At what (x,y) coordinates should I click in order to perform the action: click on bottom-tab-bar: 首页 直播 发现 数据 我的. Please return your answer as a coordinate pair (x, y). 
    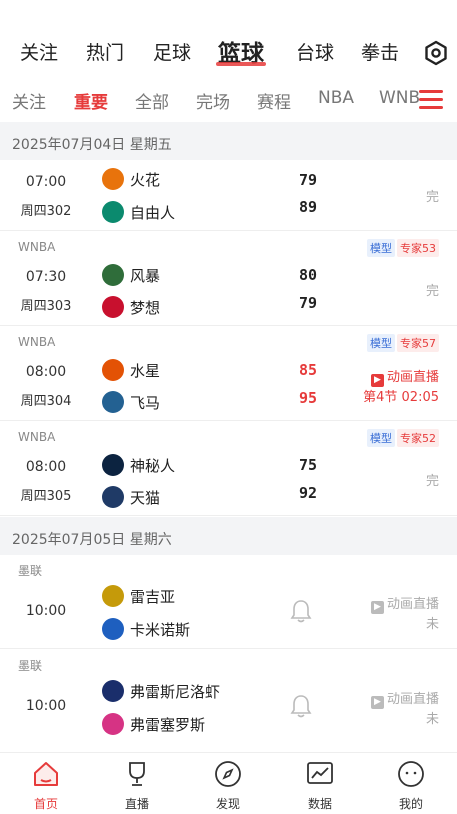
    Looking at the image, I should click on (228, 783).